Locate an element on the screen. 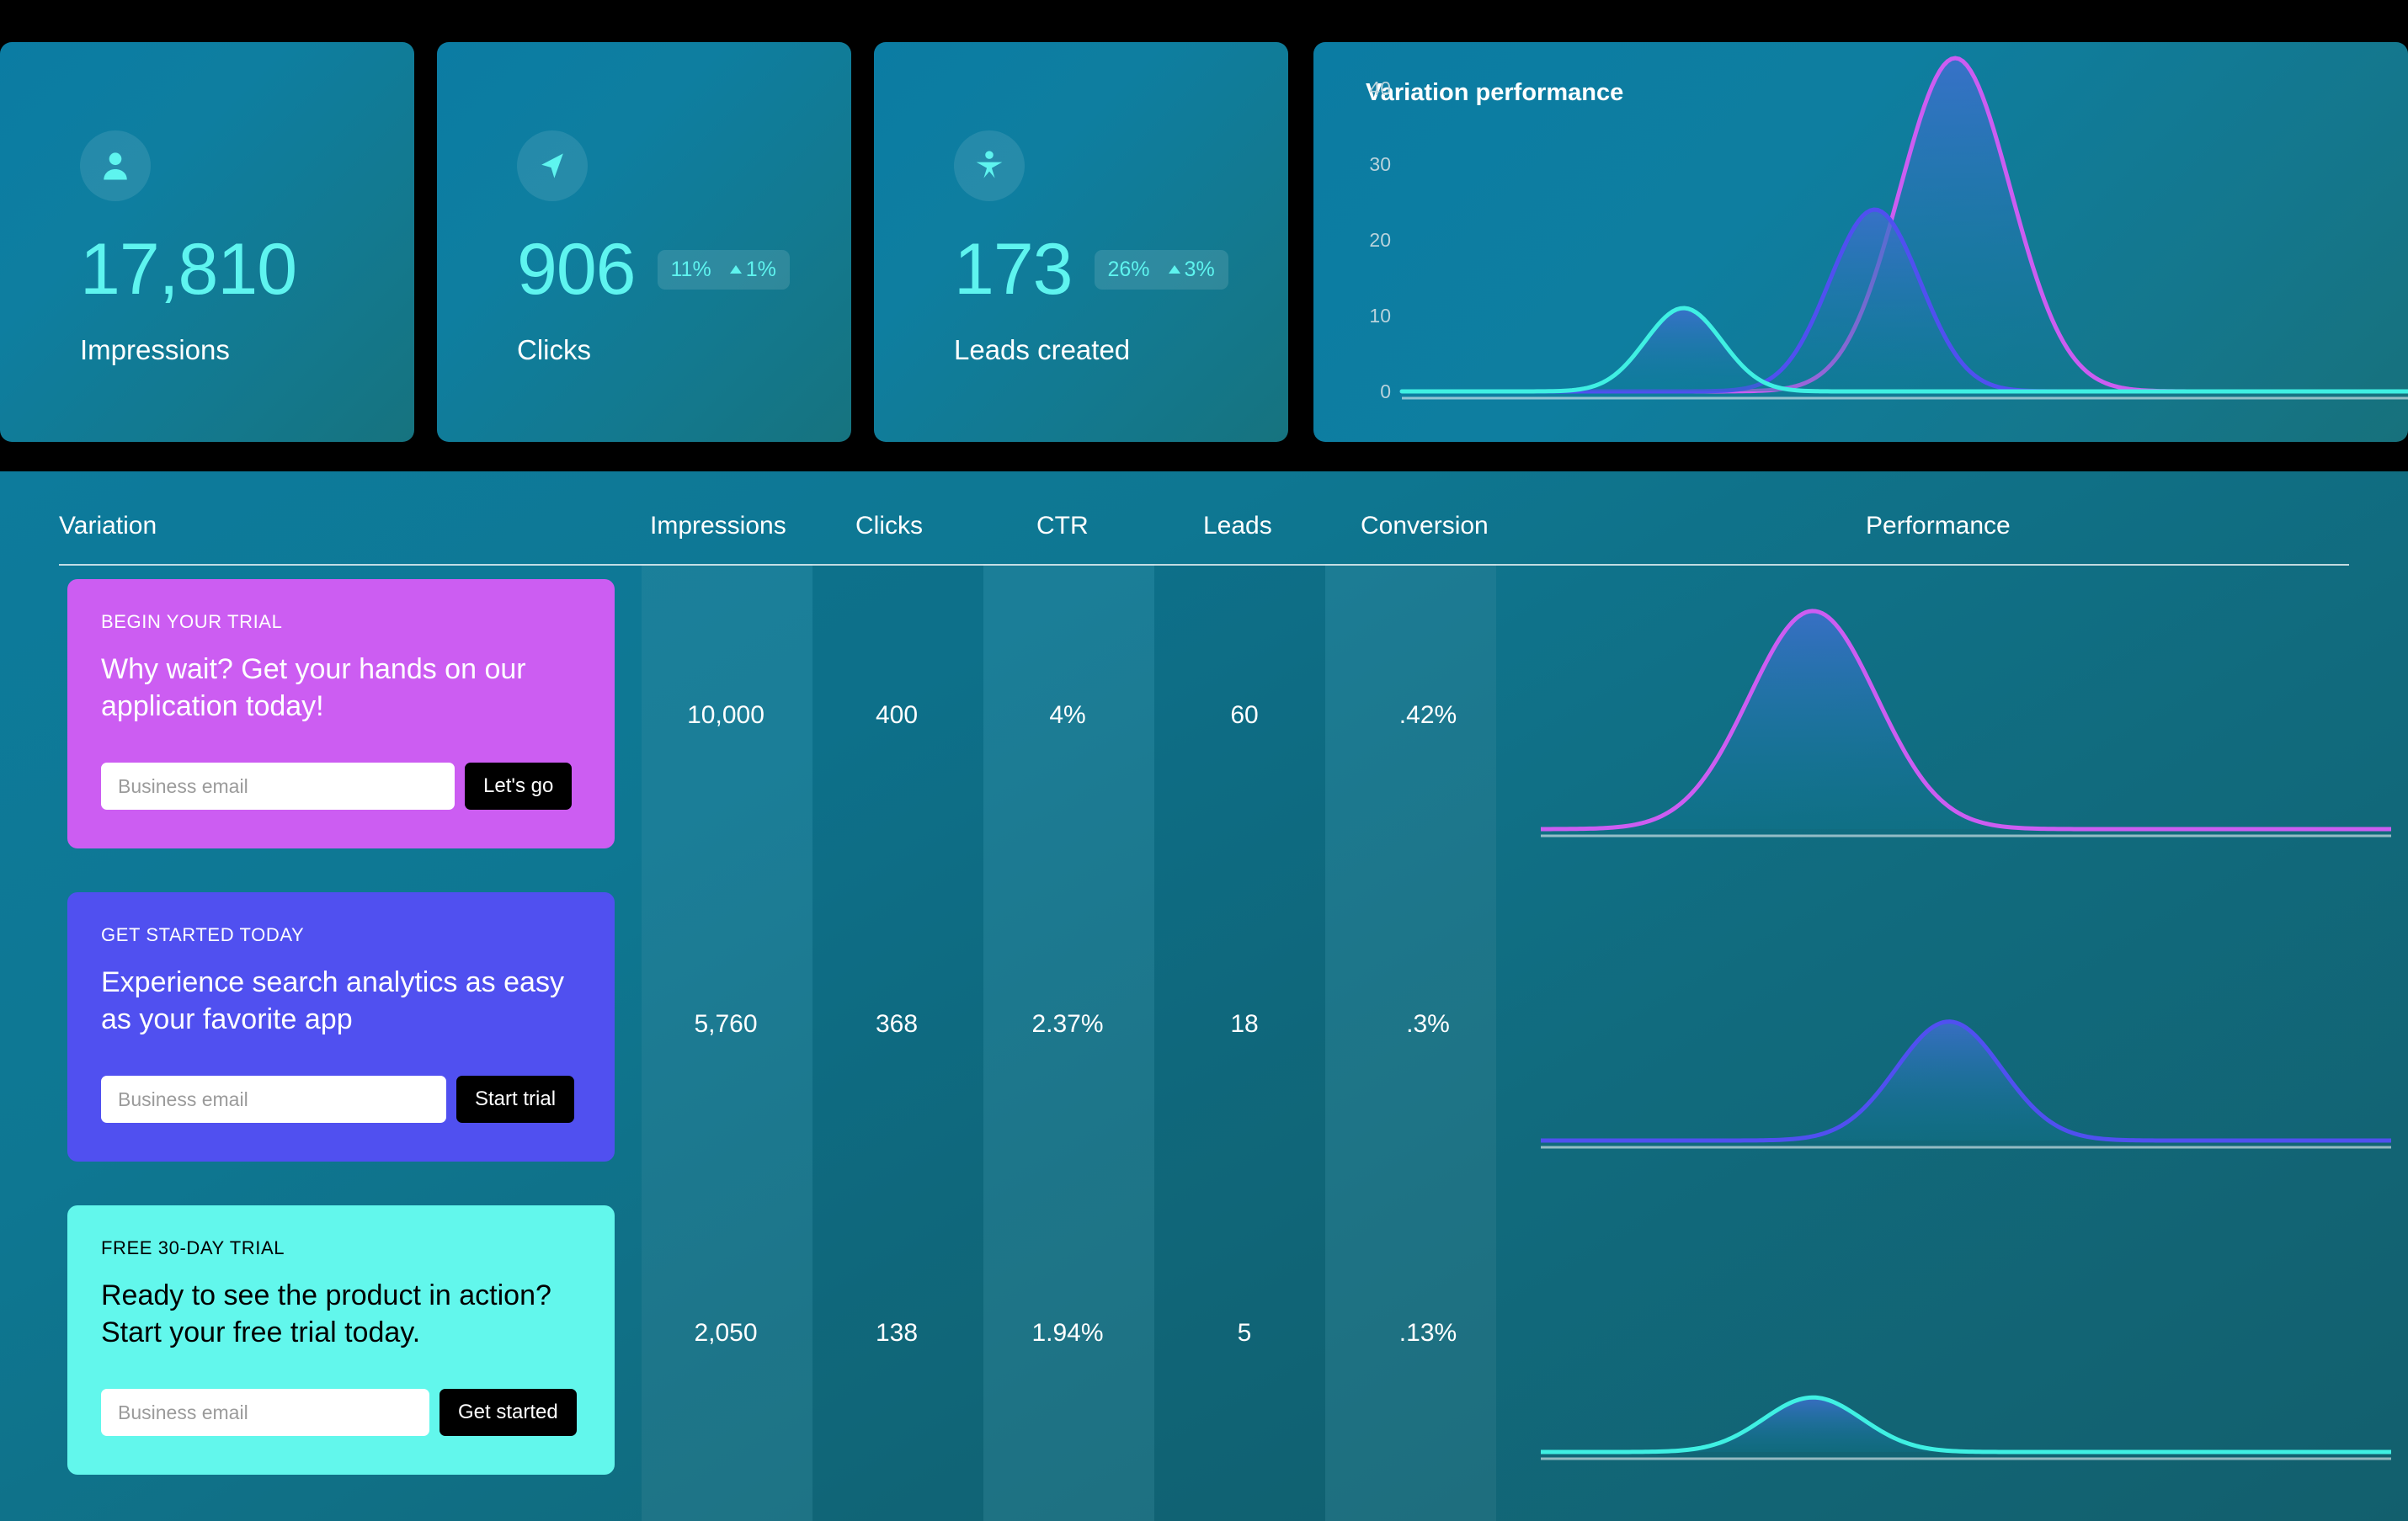 Image resolution: width=2408 pixels, height=1521 pixels. stat-label: Leads created is located at coordinates (1042, 349).